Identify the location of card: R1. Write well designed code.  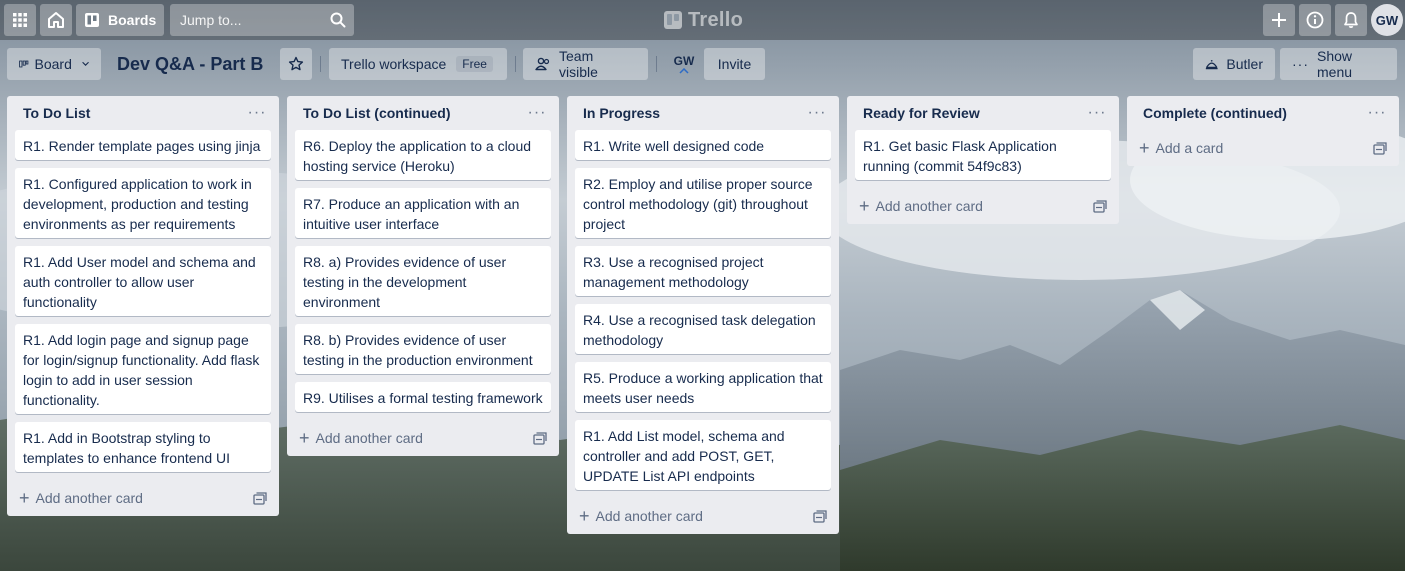
(703, 145).